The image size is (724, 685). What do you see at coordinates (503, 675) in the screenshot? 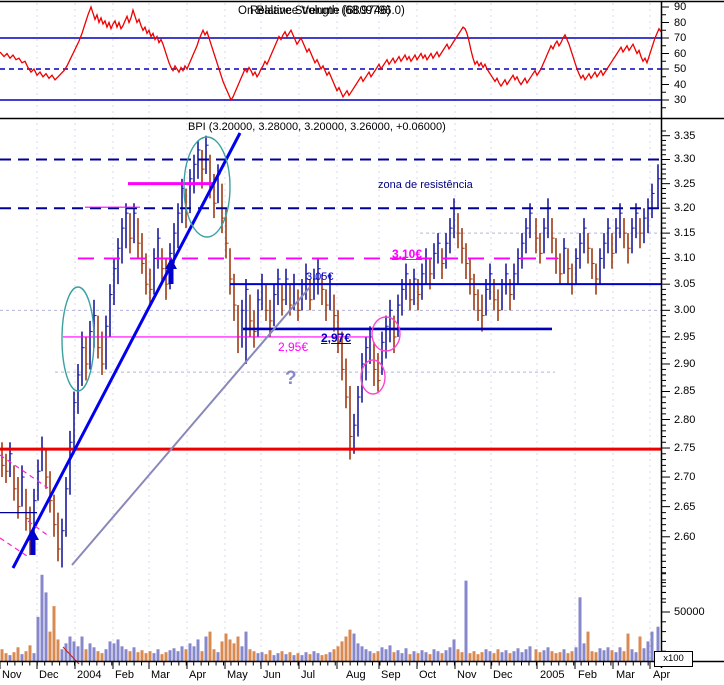
I see `month-label: Dec` at bounding box center [503, 675].